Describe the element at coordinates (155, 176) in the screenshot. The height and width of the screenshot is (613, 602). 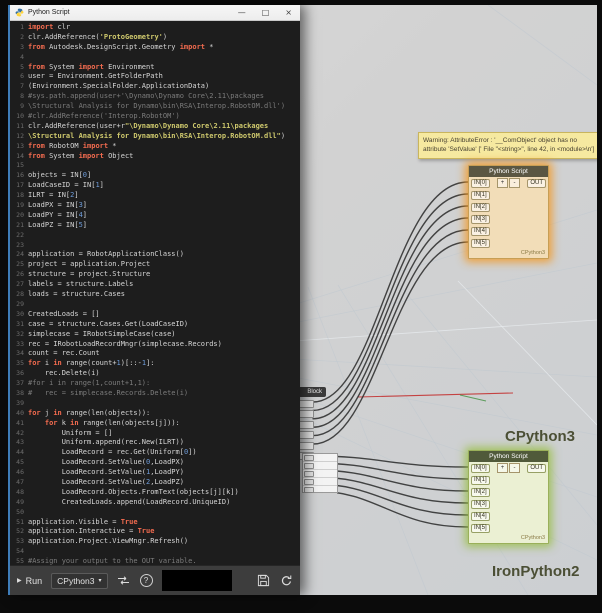
I see `code-line: 16 objects = IN[0]` at that location.